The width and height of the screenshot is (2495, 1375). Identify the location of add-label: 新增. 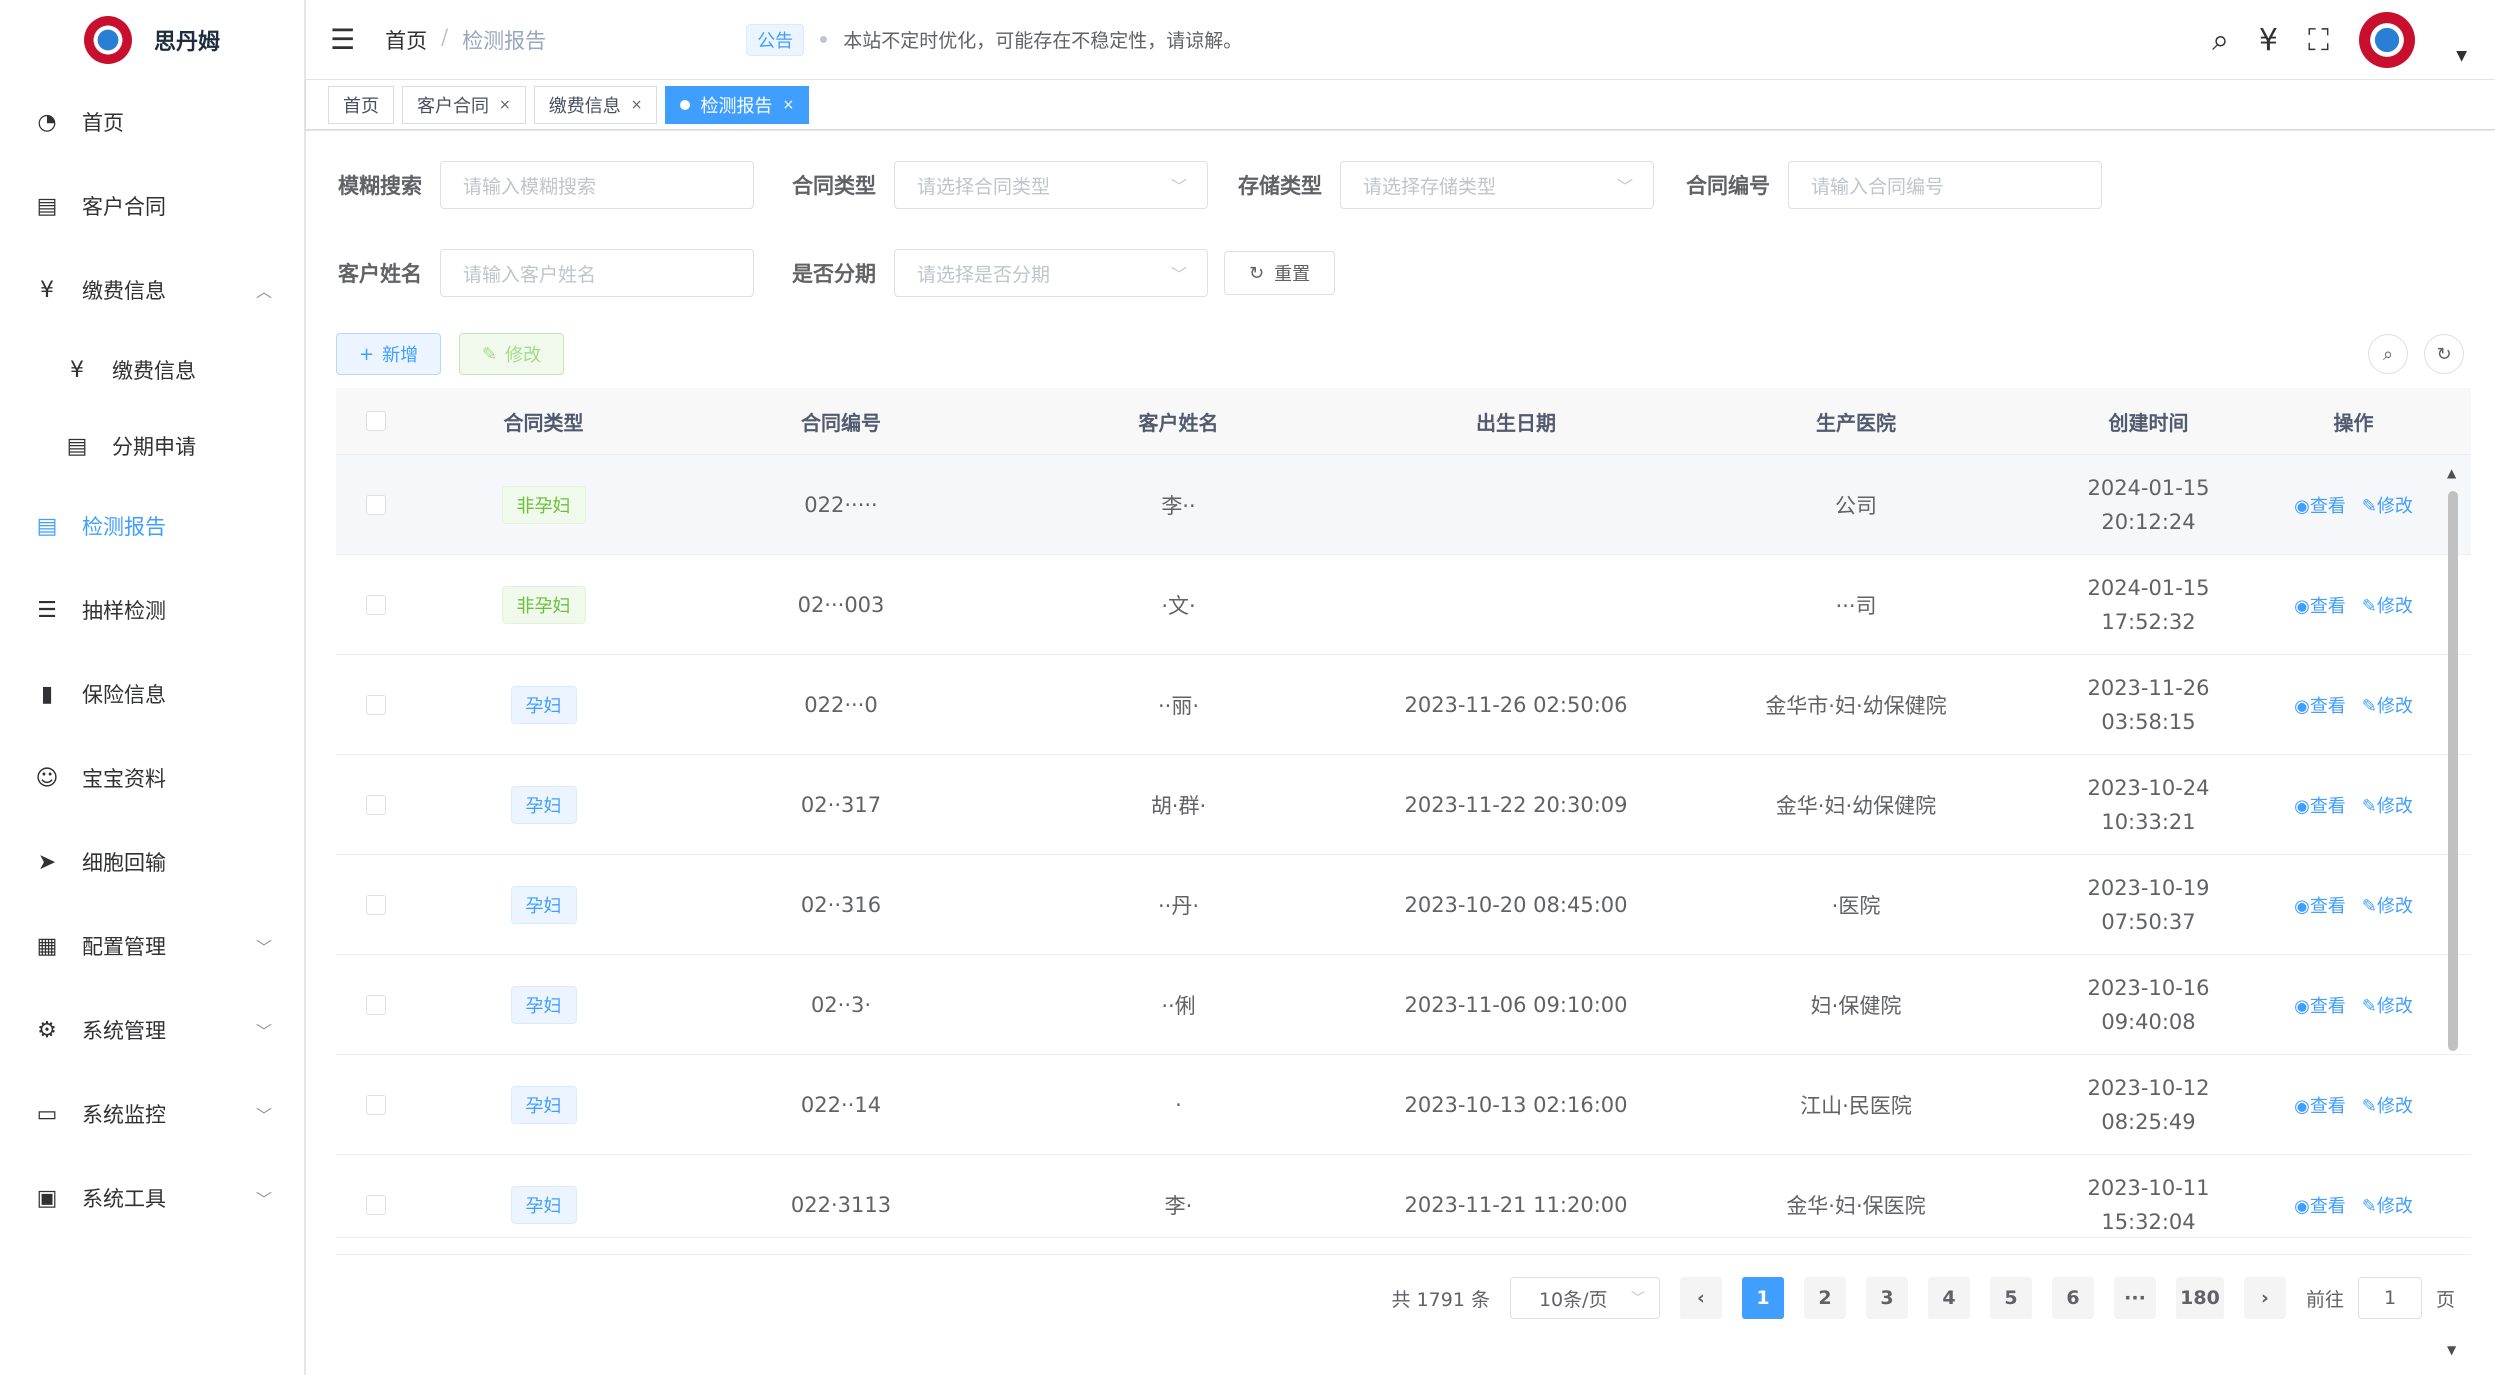
(400, 355).